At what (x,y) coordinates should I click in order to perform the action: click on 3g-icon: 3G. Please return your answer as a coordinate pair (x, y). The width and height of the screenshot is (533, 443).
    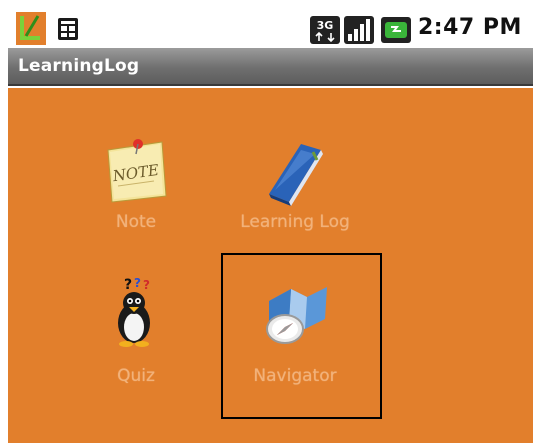
    Looking at the image, I should click on (325, 30).